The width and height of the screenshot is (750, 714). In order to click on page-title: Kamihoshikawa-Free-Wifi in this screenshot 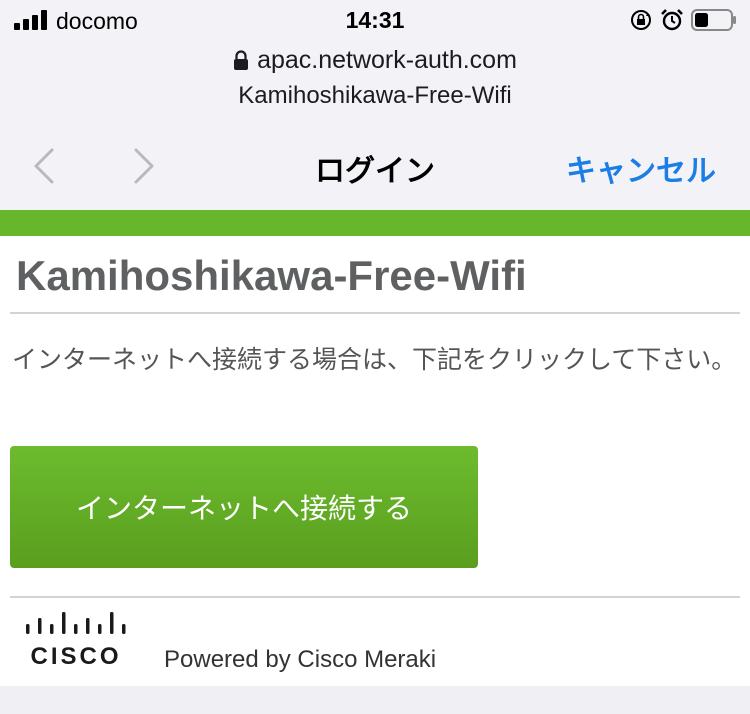, I will do `click(271, 275)`.